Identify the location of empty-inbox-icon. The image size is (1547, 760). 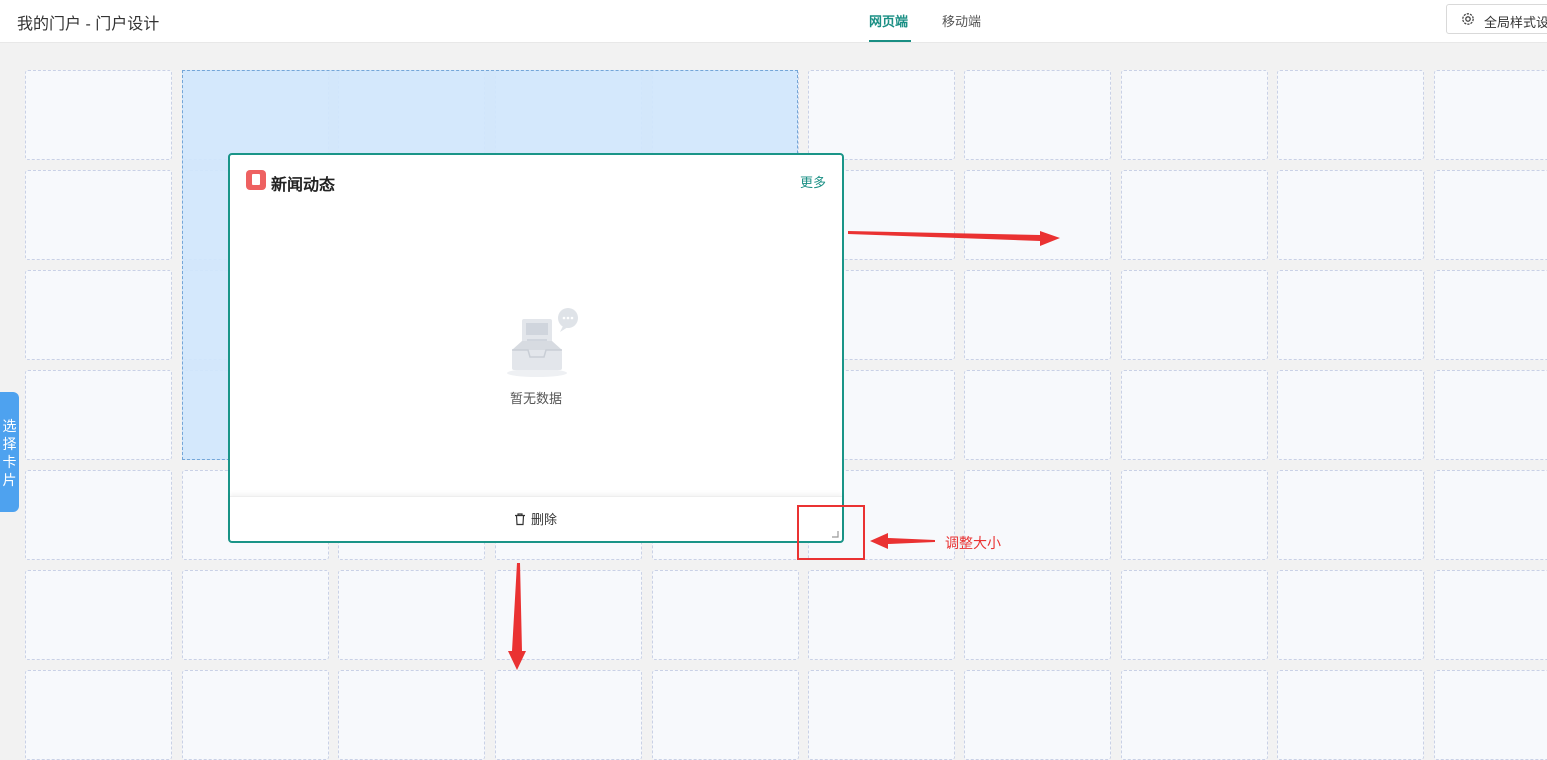
(542, 342).